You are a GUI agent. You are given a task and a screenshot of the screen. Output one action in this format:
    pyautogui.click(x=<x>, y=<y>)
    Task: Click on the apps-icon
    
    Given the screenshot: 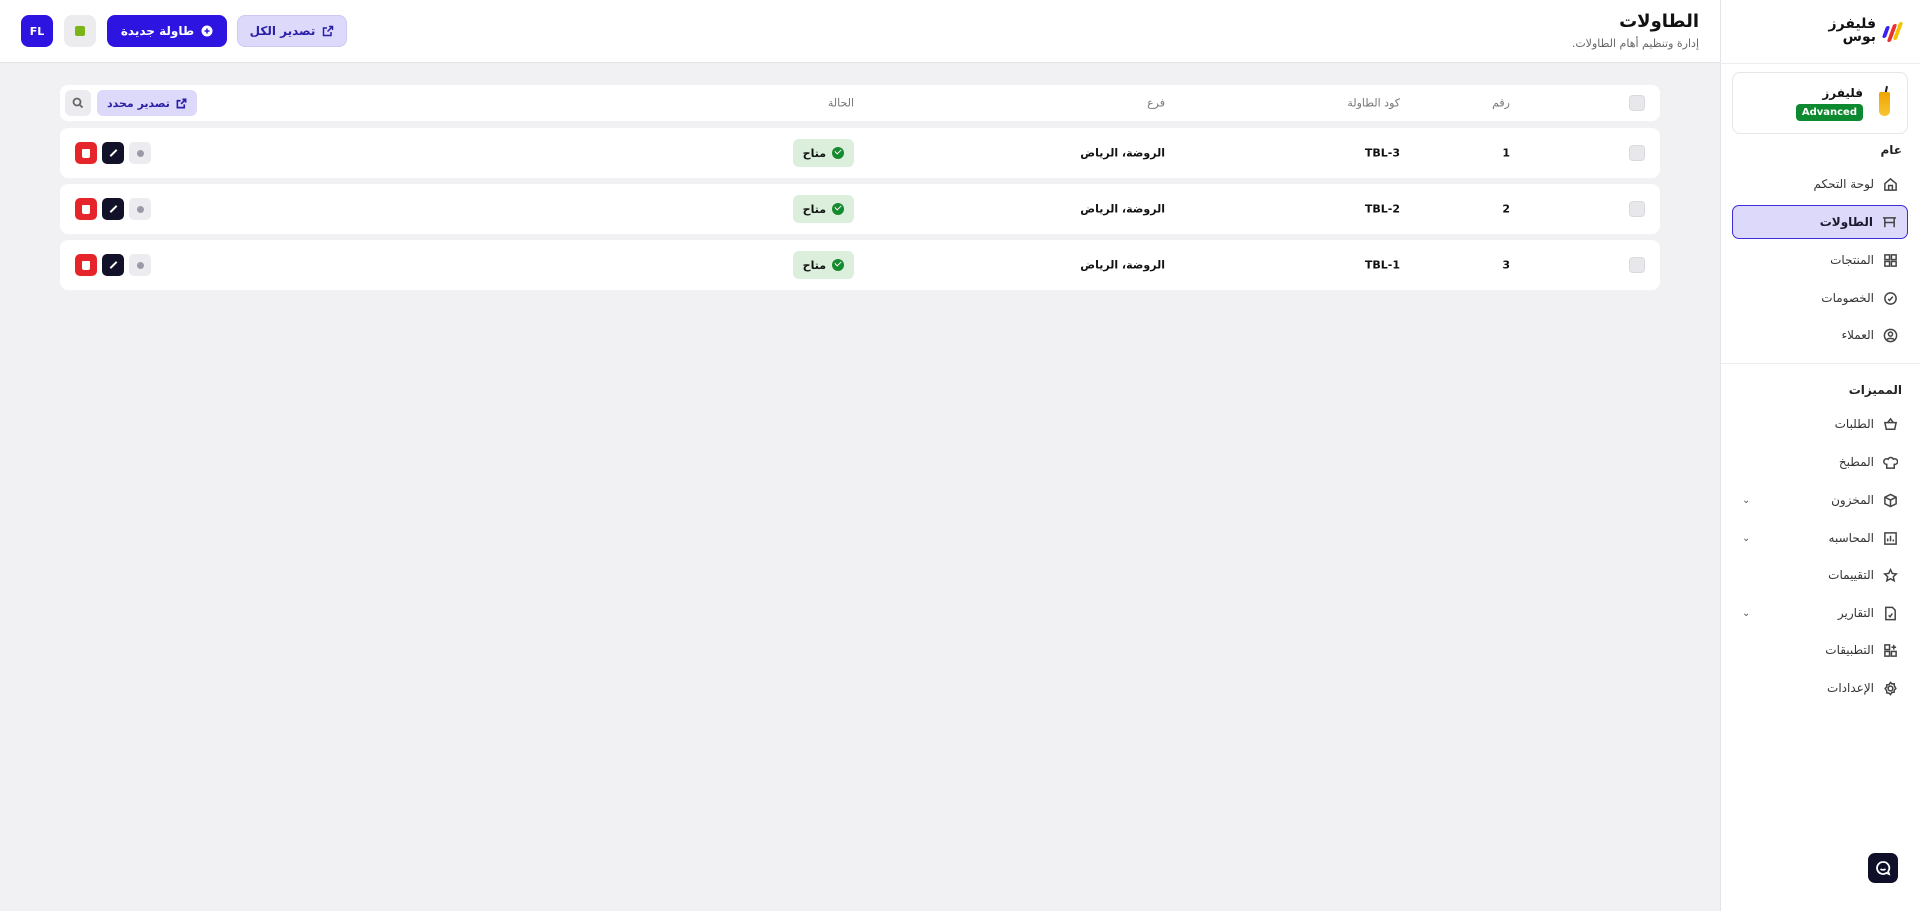 What is the action you would take?
    pyautogui.click(x=1890, y=650)
    